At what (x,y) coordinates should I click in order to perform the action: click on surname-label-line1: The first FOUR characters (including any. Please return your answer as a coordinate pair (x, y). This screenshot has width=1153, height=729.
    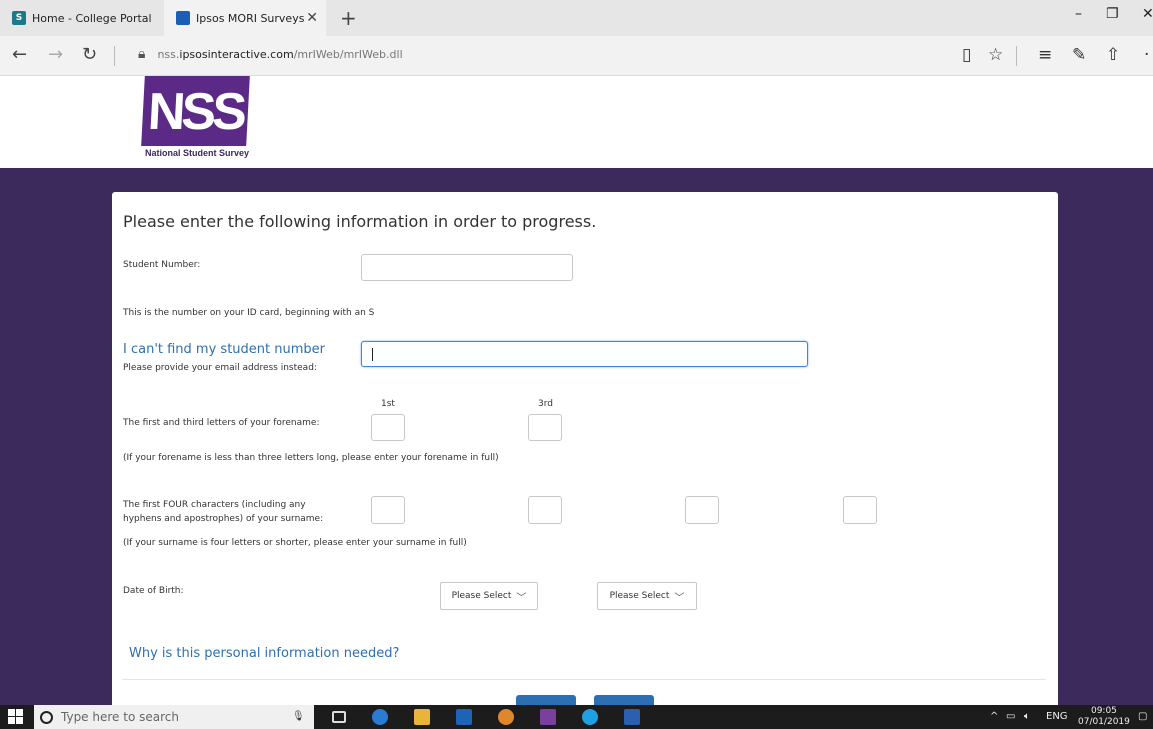
    Looking at the image, I should click on (214, 505).